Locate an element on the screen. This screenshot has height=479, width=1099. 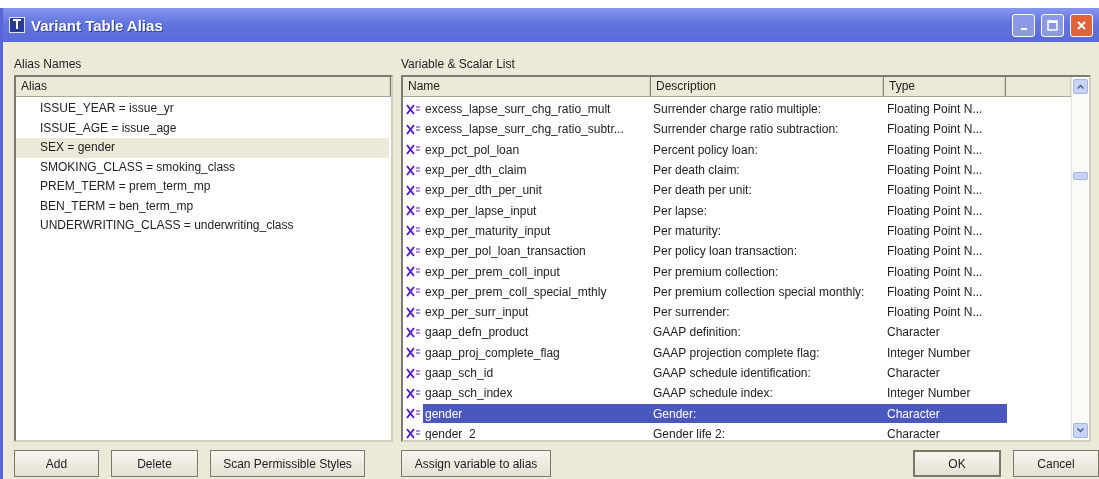
caret-up-icon is located at coordinates (1080, 86).